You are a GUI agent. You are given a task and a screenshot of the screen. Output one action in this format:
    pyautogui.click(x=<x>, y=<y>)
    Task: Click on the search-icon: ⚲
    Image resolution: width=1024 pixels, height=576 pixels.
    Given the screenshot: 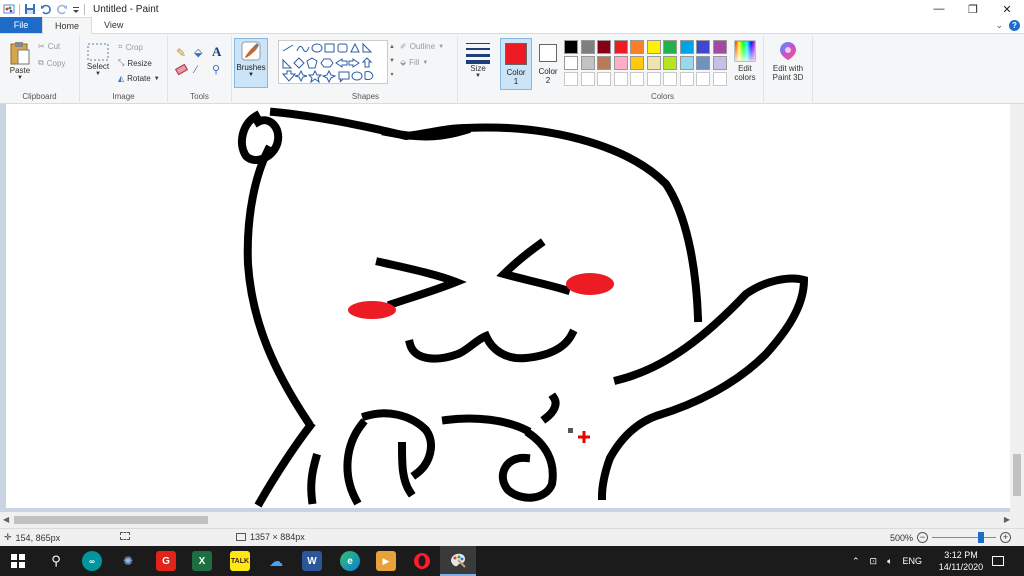 What is the action you would take?
    pyautogui.click(x=56, y=561)
    